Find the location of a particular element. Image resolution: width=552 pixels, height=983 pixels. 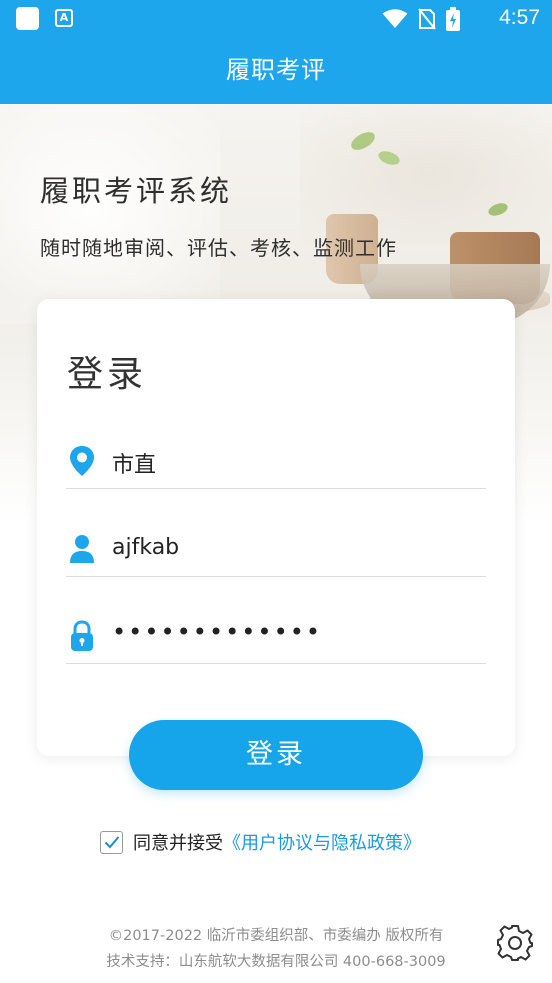

checkmark-icon is located at coordinates (111, 842).